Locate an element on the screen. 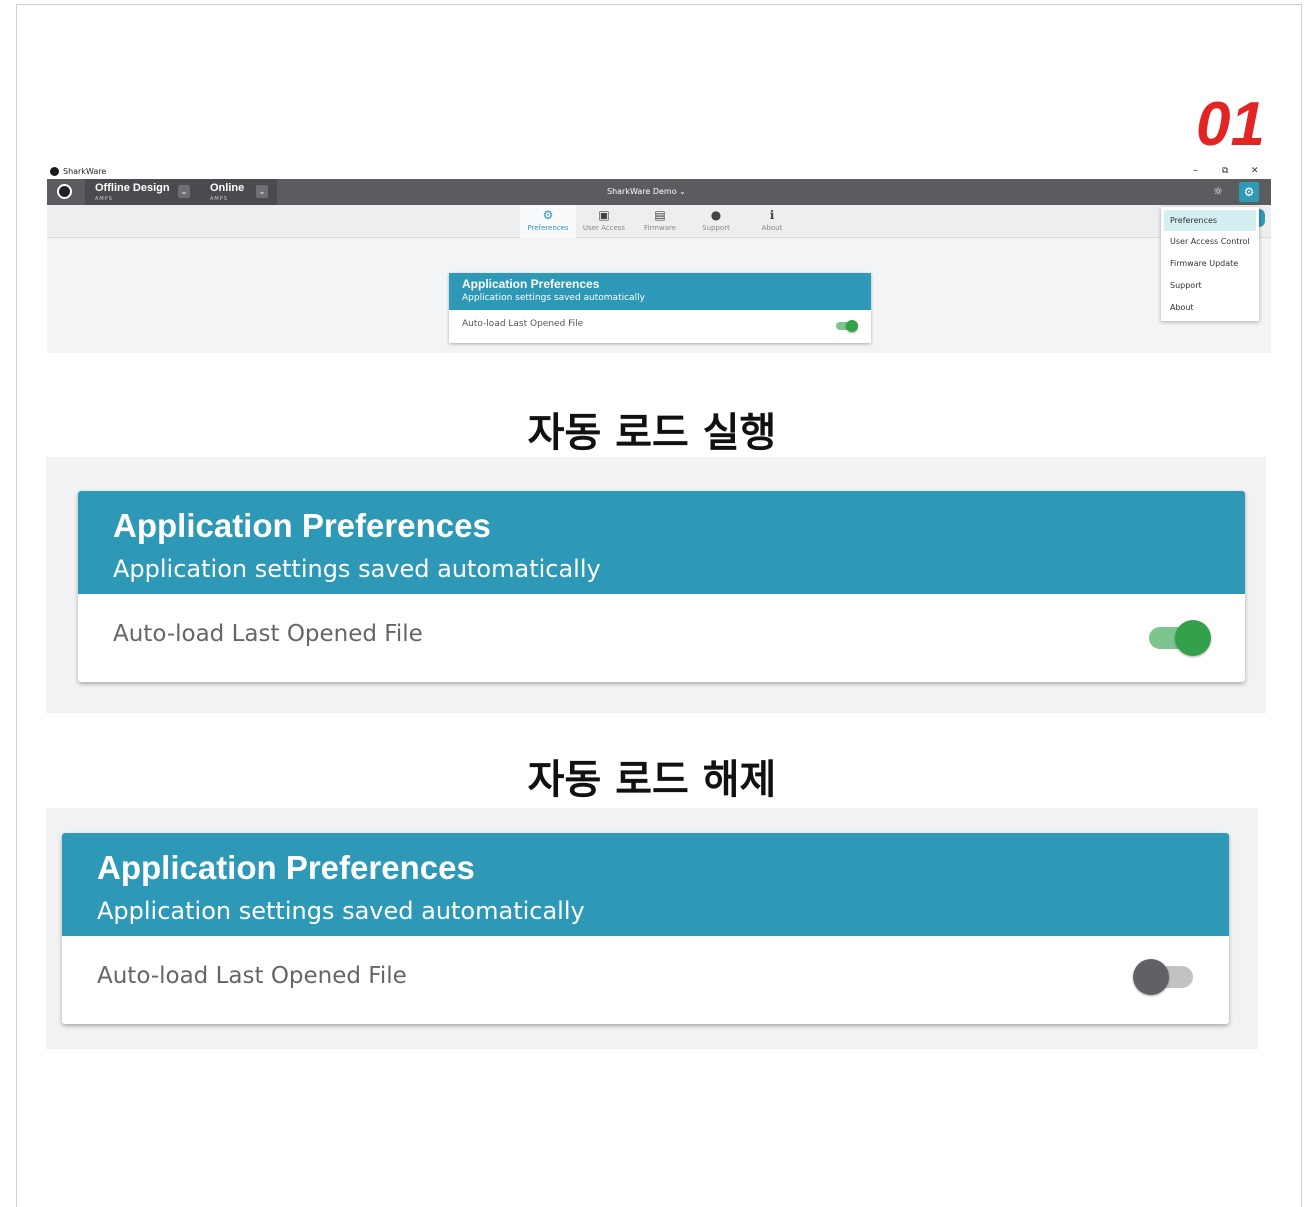 The width and height of the screenshot is (1304, 1207). offline-design-tab: Offline Design AMPS ⌄ is located at coordinates (144, 192).